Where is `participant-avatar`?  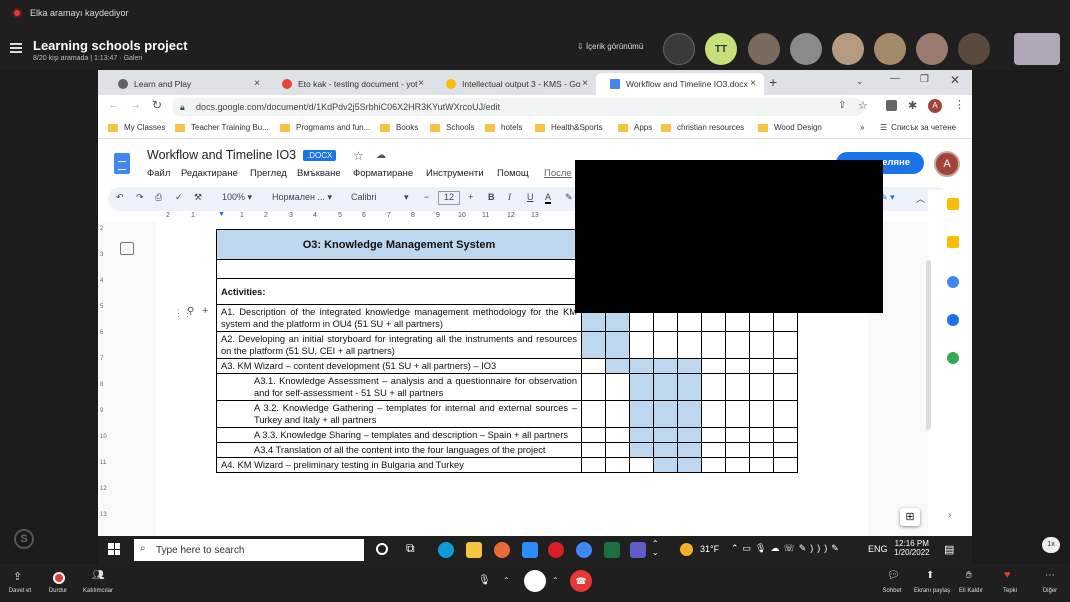
participant-avatar is located at coordinates (679, 49).